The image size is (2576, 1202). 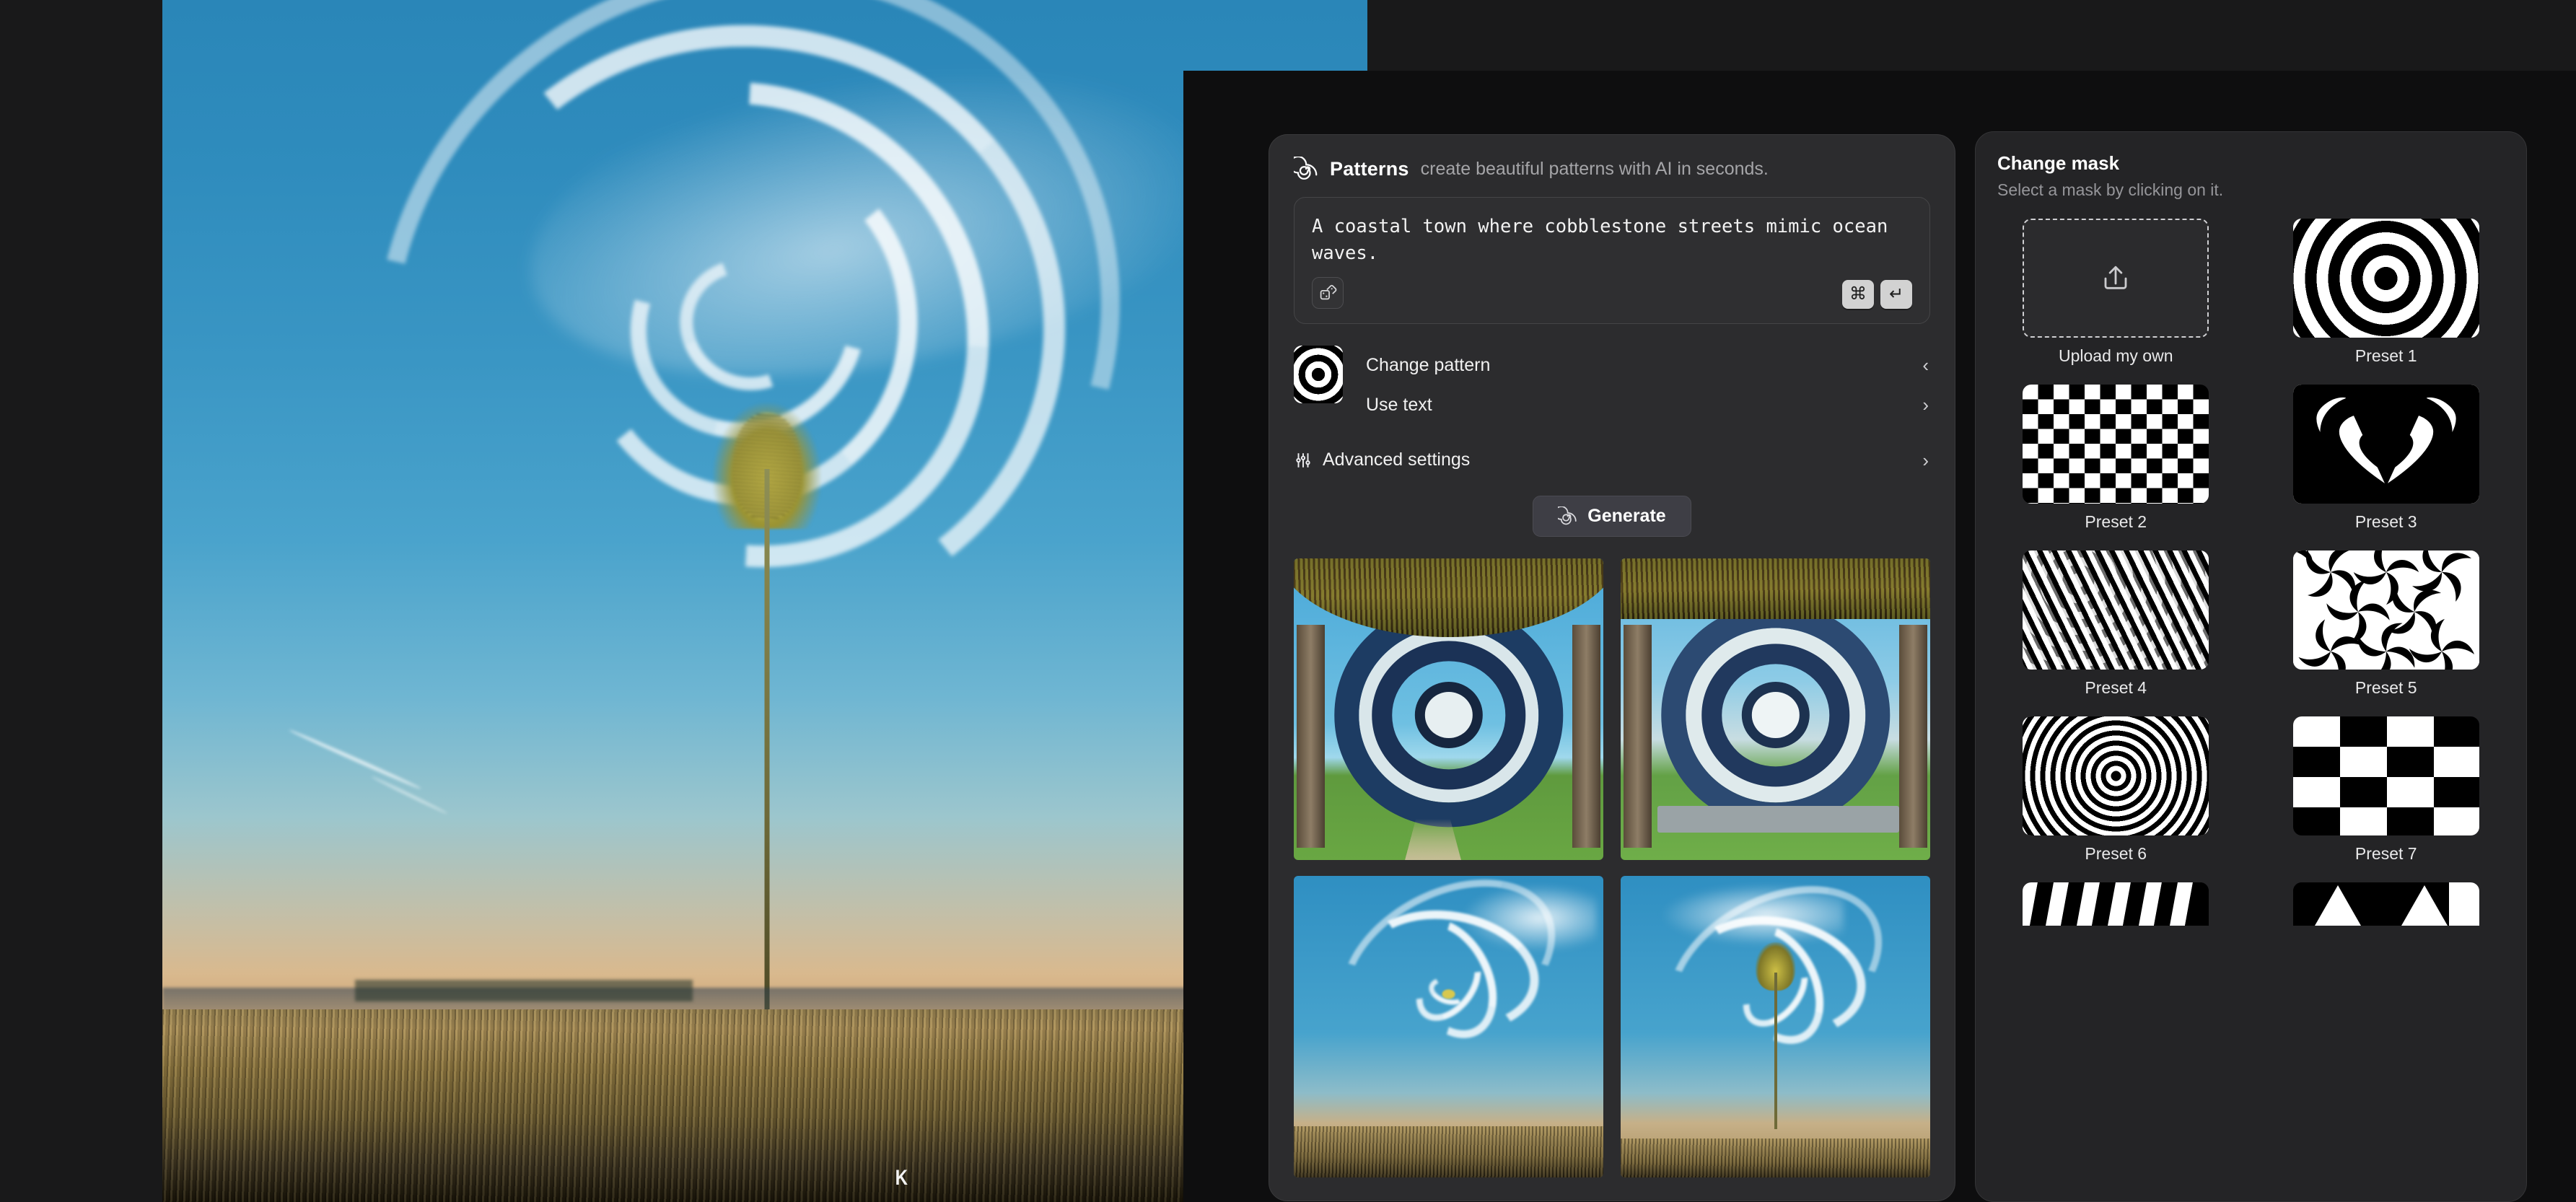 I want to click on prompt-footer: ⌘ ↵, so click(x=1612, y=292).